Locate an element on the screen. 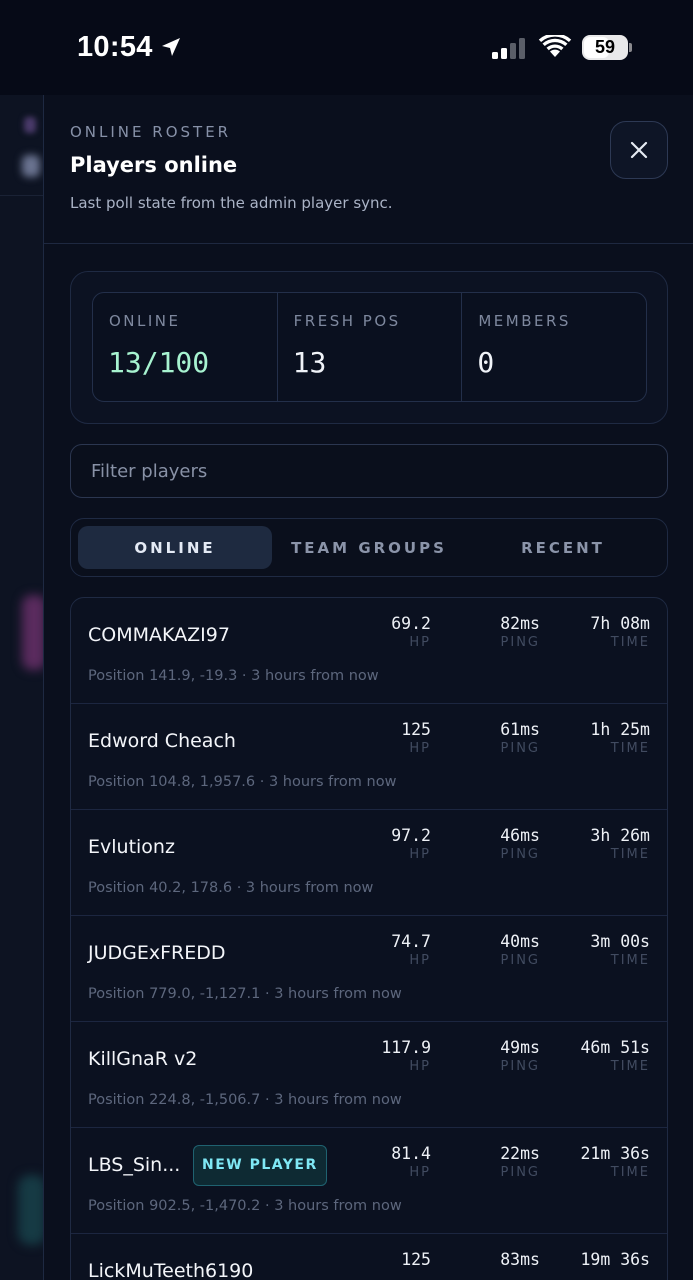  player-hp: 97.2 HP is located at coordinates (381, 844).